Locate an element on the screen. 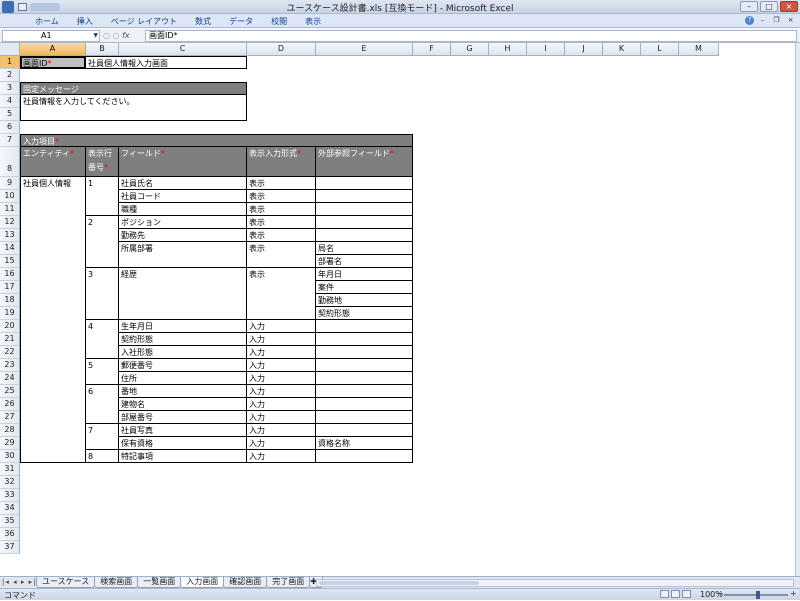 This screenshot has height=601, width=800. row-header: 2 is located at coordinates (10, 75).